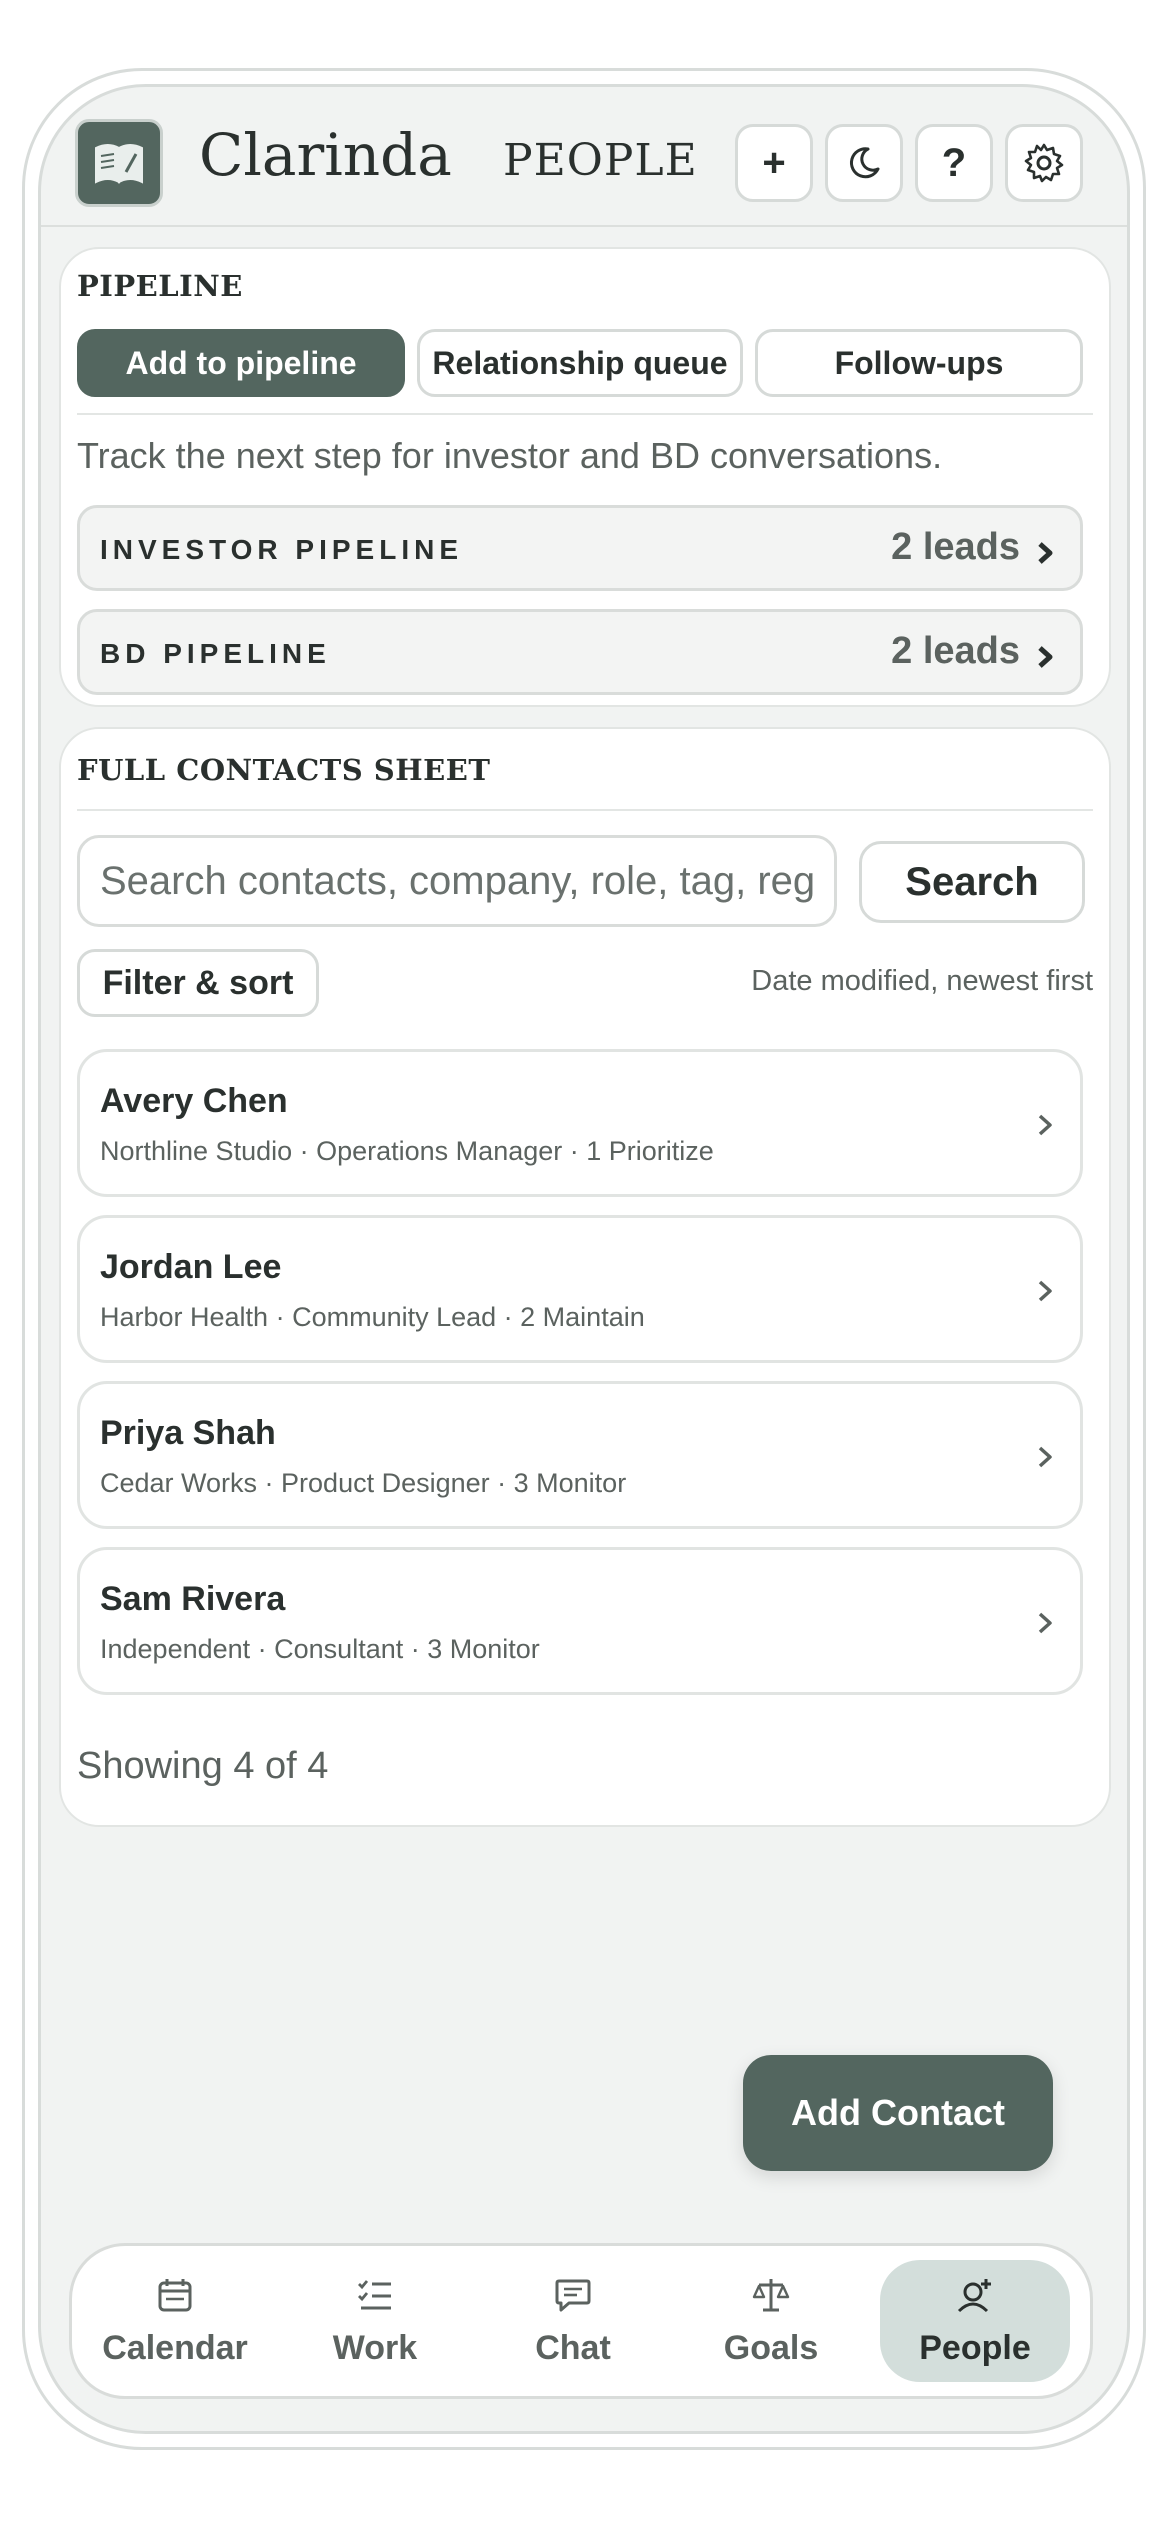 Image resolution: width=1170 pixels, height=2532 pixels. What do you see at coordinates (203, 1766) in the screenshot?
I see `results-count: Showing 4 of 4` at bounding box center [203, 1766].